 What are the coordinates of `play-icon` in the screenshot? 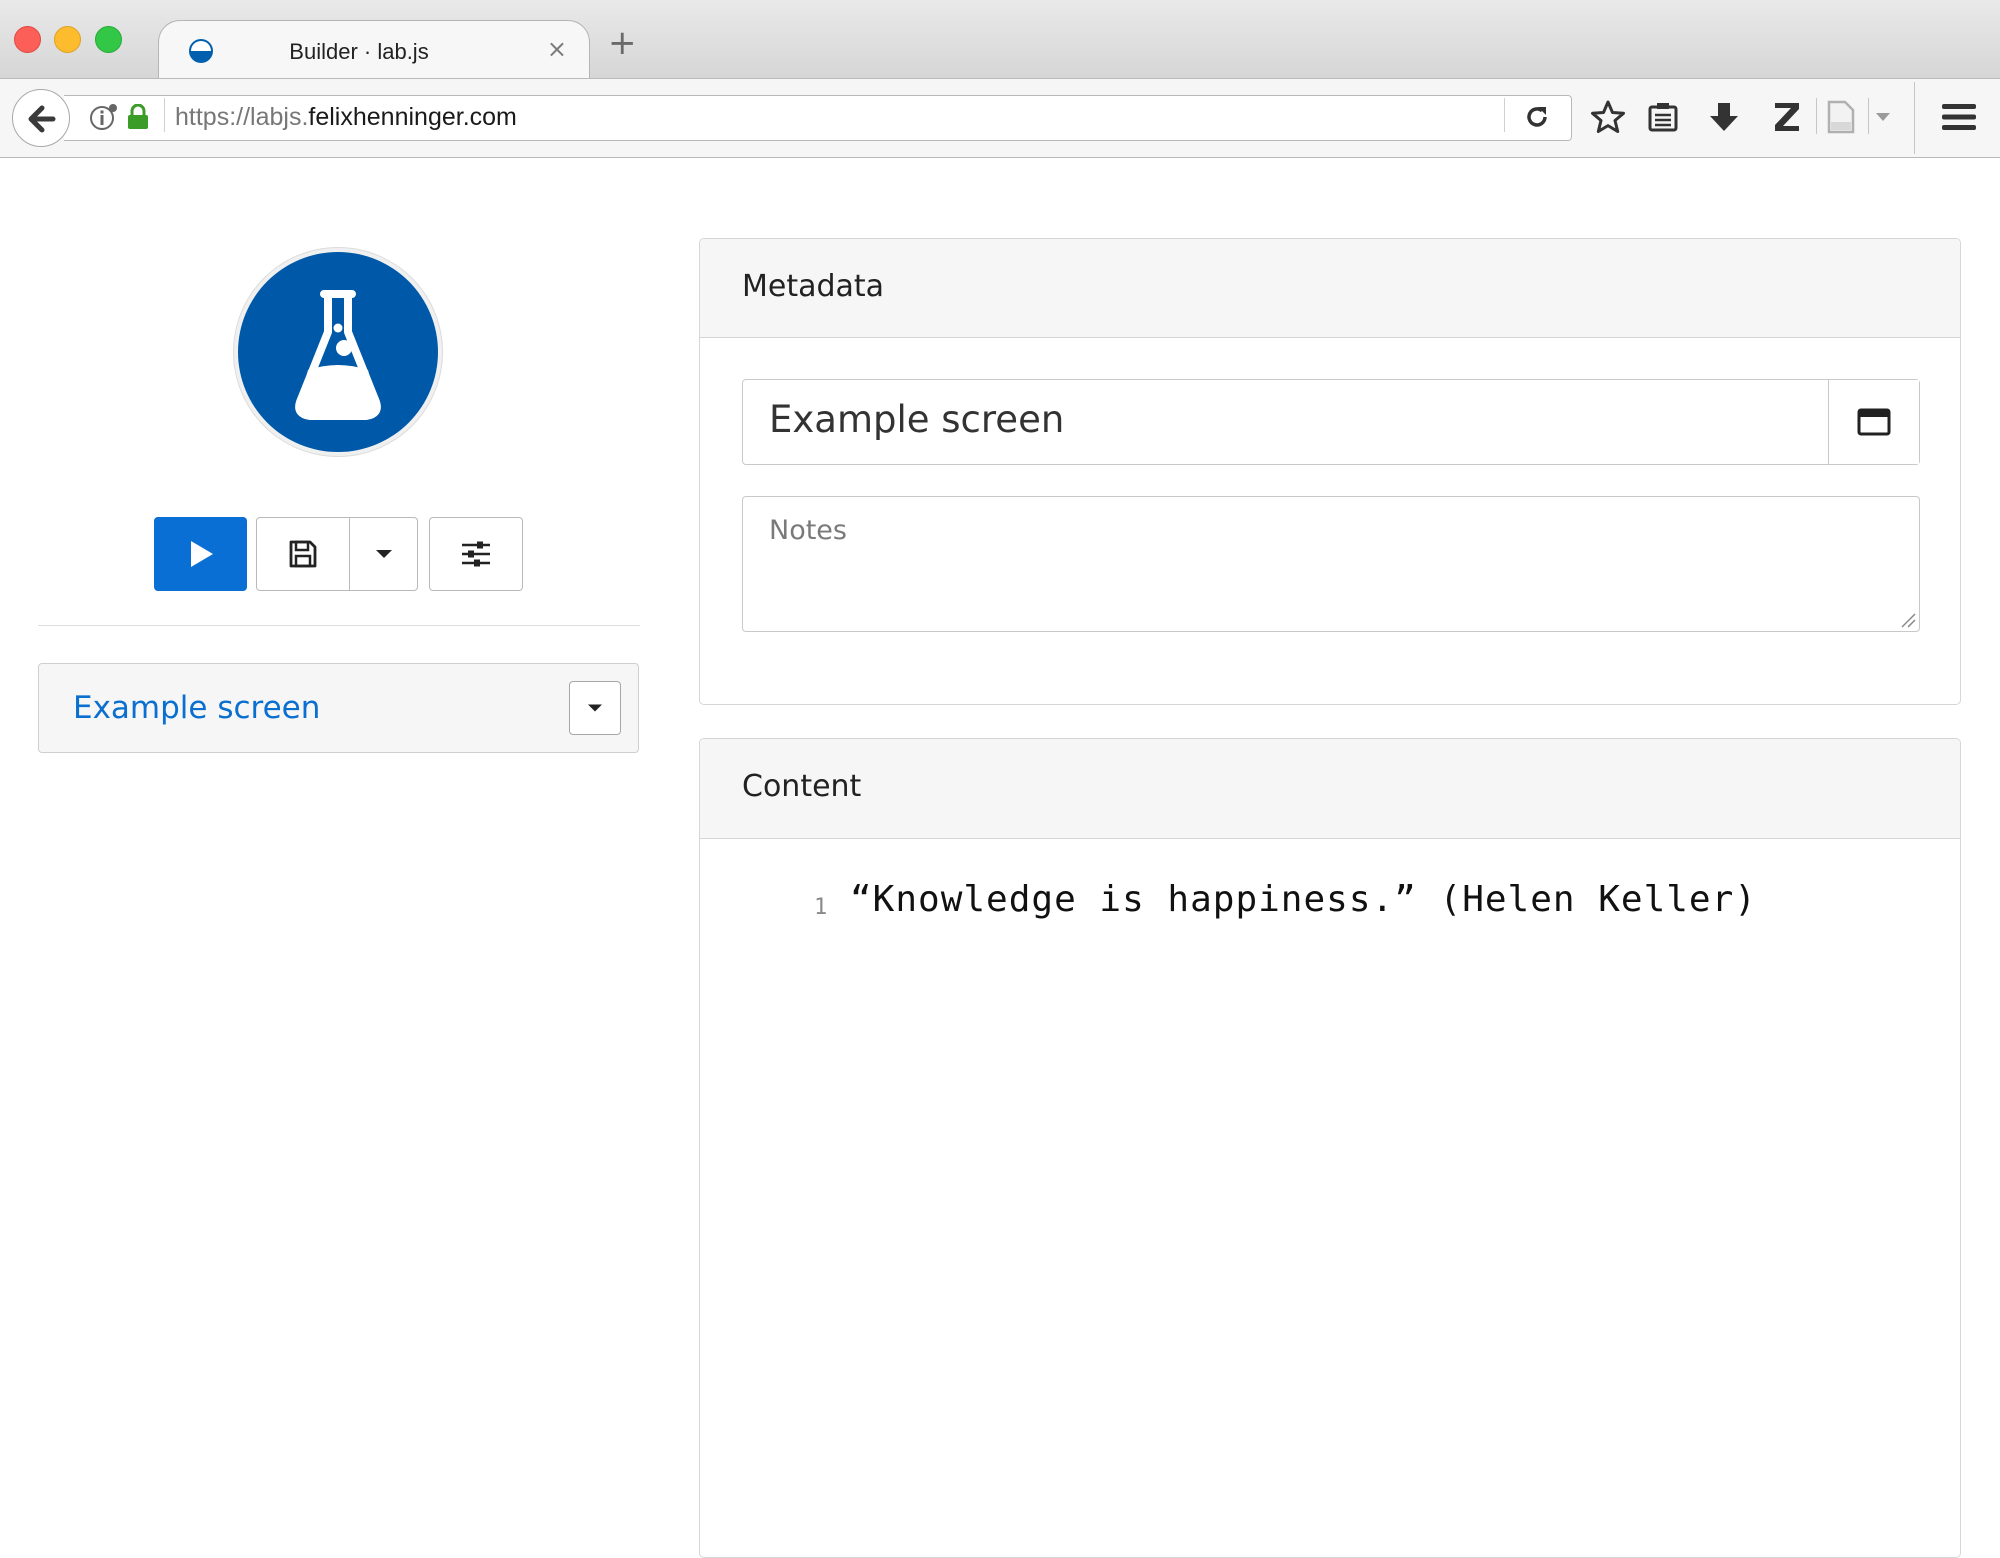 It's located at (201, 554).